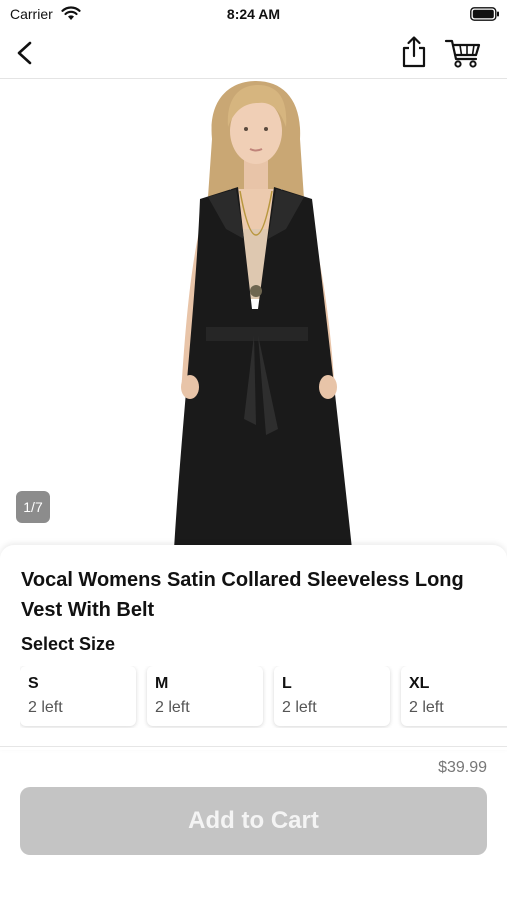 This screenshot has height=900, width=507. I want to click on status-time: 8:24 AM, so click(253, 14).